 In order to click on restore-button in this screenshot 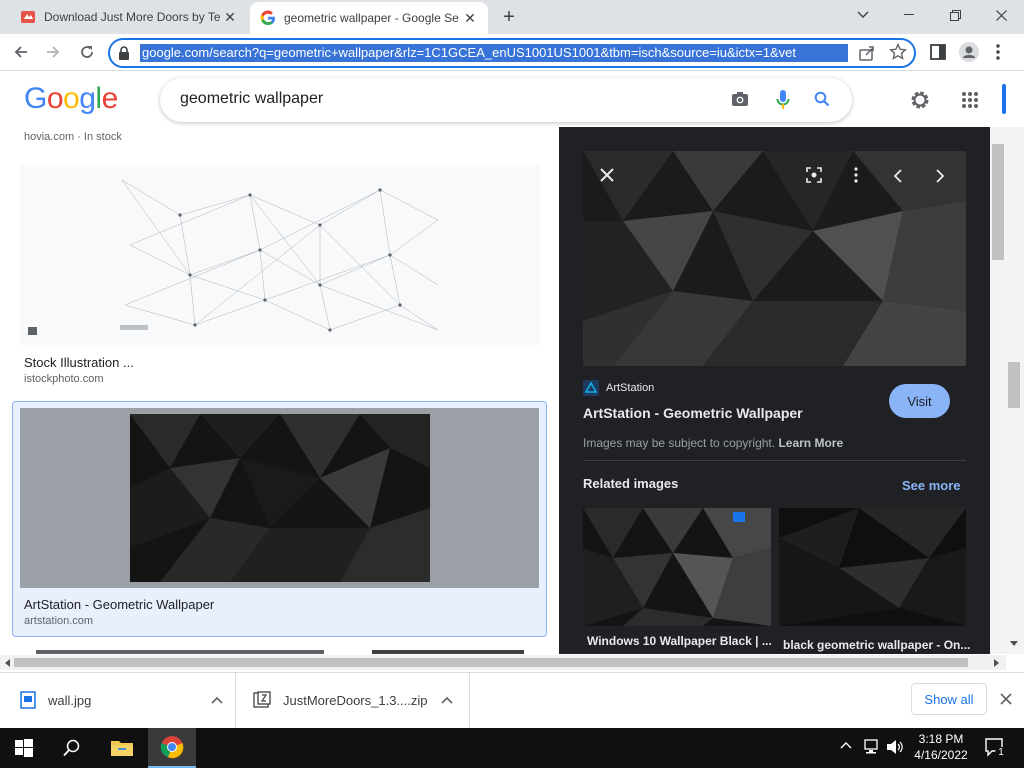, I will do `click(955, 15)`.